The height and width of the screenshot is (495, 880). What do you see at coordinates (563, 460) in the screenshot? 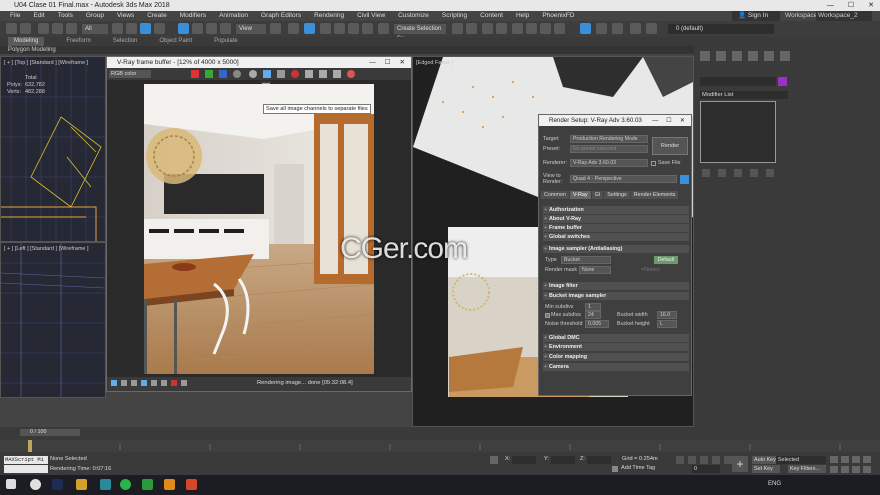
I see `y-coord-field` at bounding box center [563, 460].